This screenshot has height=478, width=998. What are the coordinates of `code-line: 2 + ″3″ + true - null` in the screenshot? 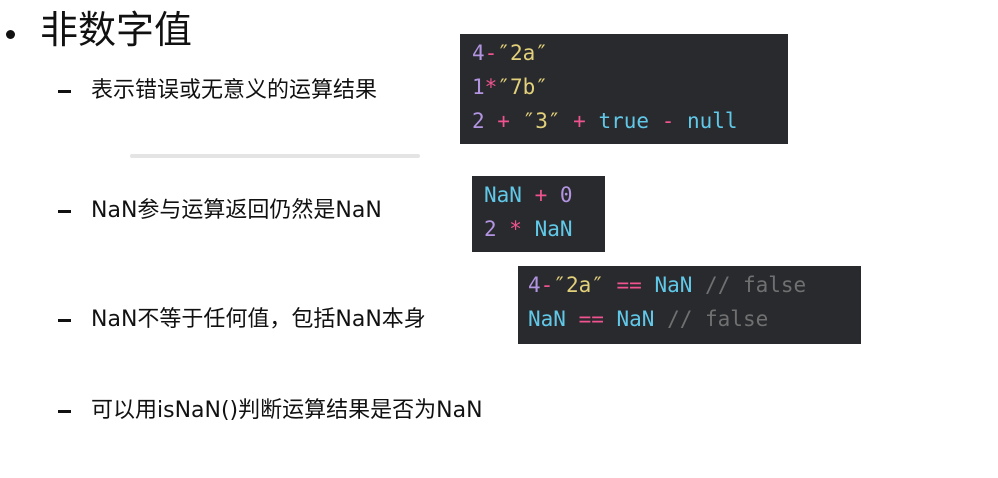 It's located at (625, 121).